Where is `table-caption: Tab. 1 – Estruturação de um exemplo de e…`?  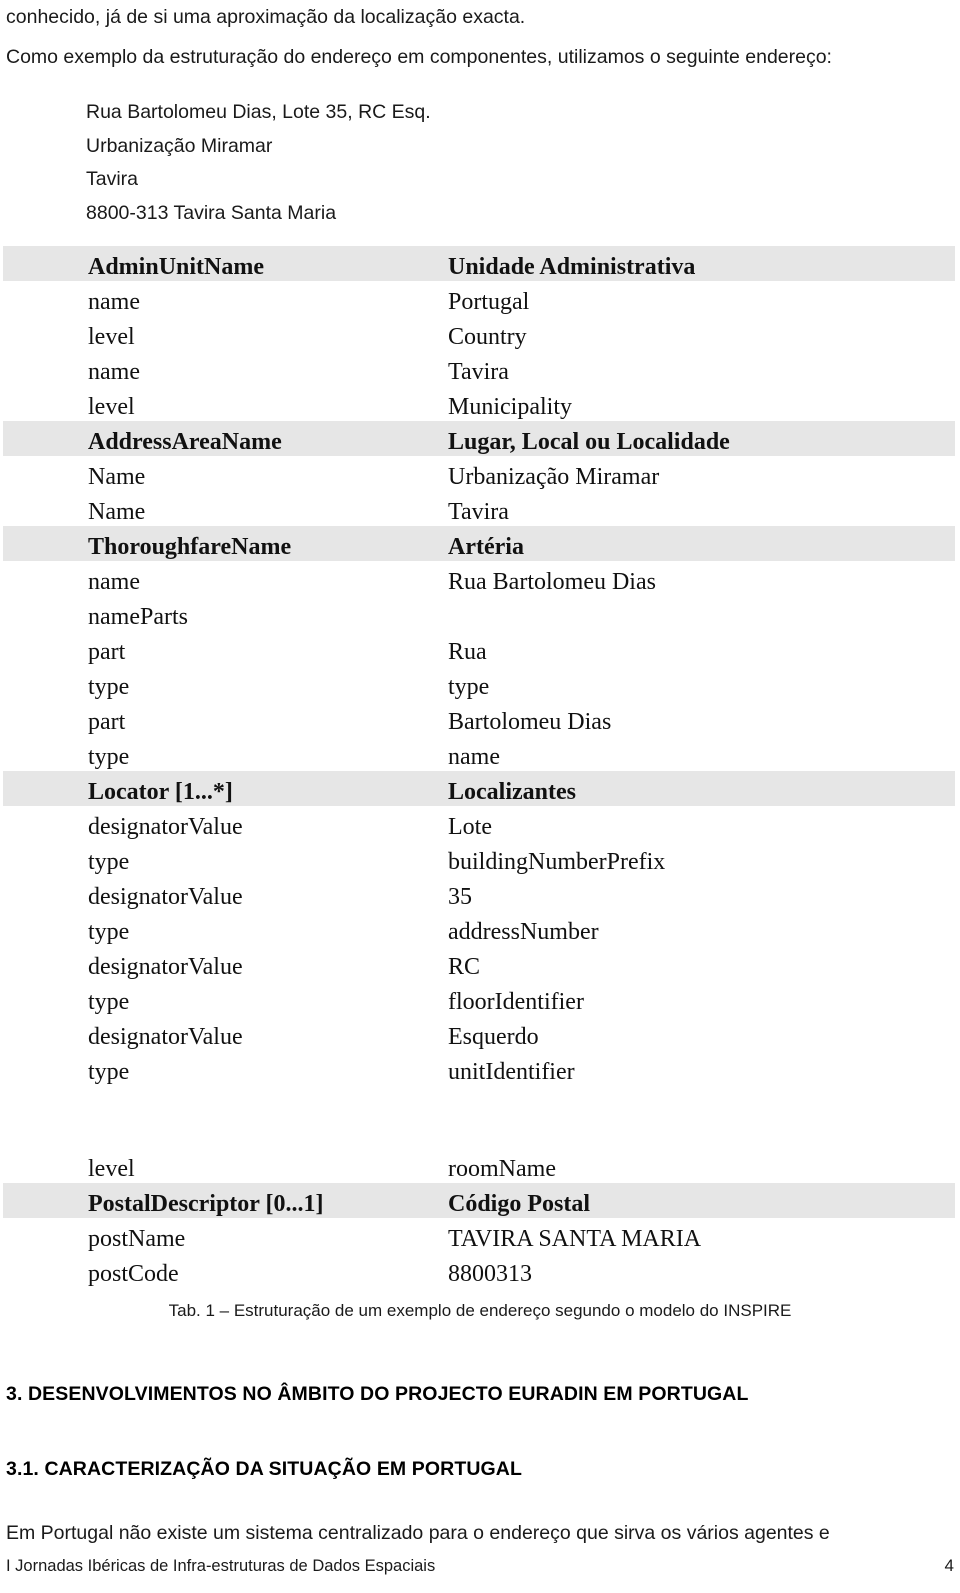
table-caption: Tab. 1 – Estruturação de um exemplo de e… is located at coordinates (480, 1310).